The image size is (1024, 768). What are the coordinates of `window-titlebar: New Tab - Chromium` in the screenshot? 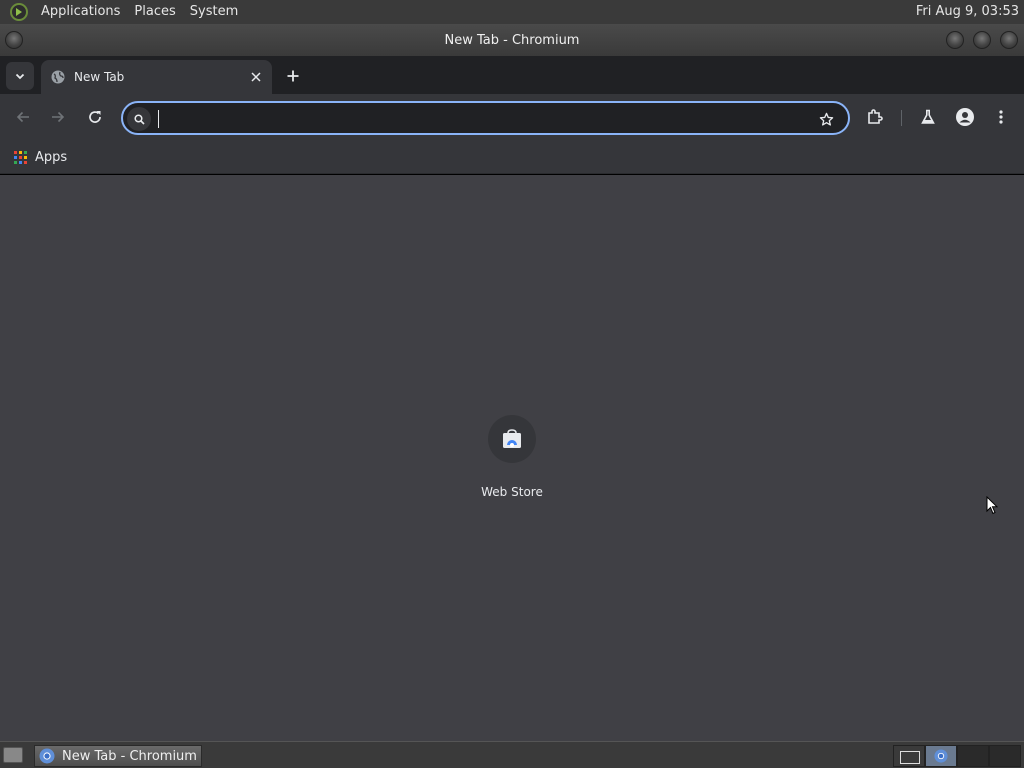 It's located at (512, 40).